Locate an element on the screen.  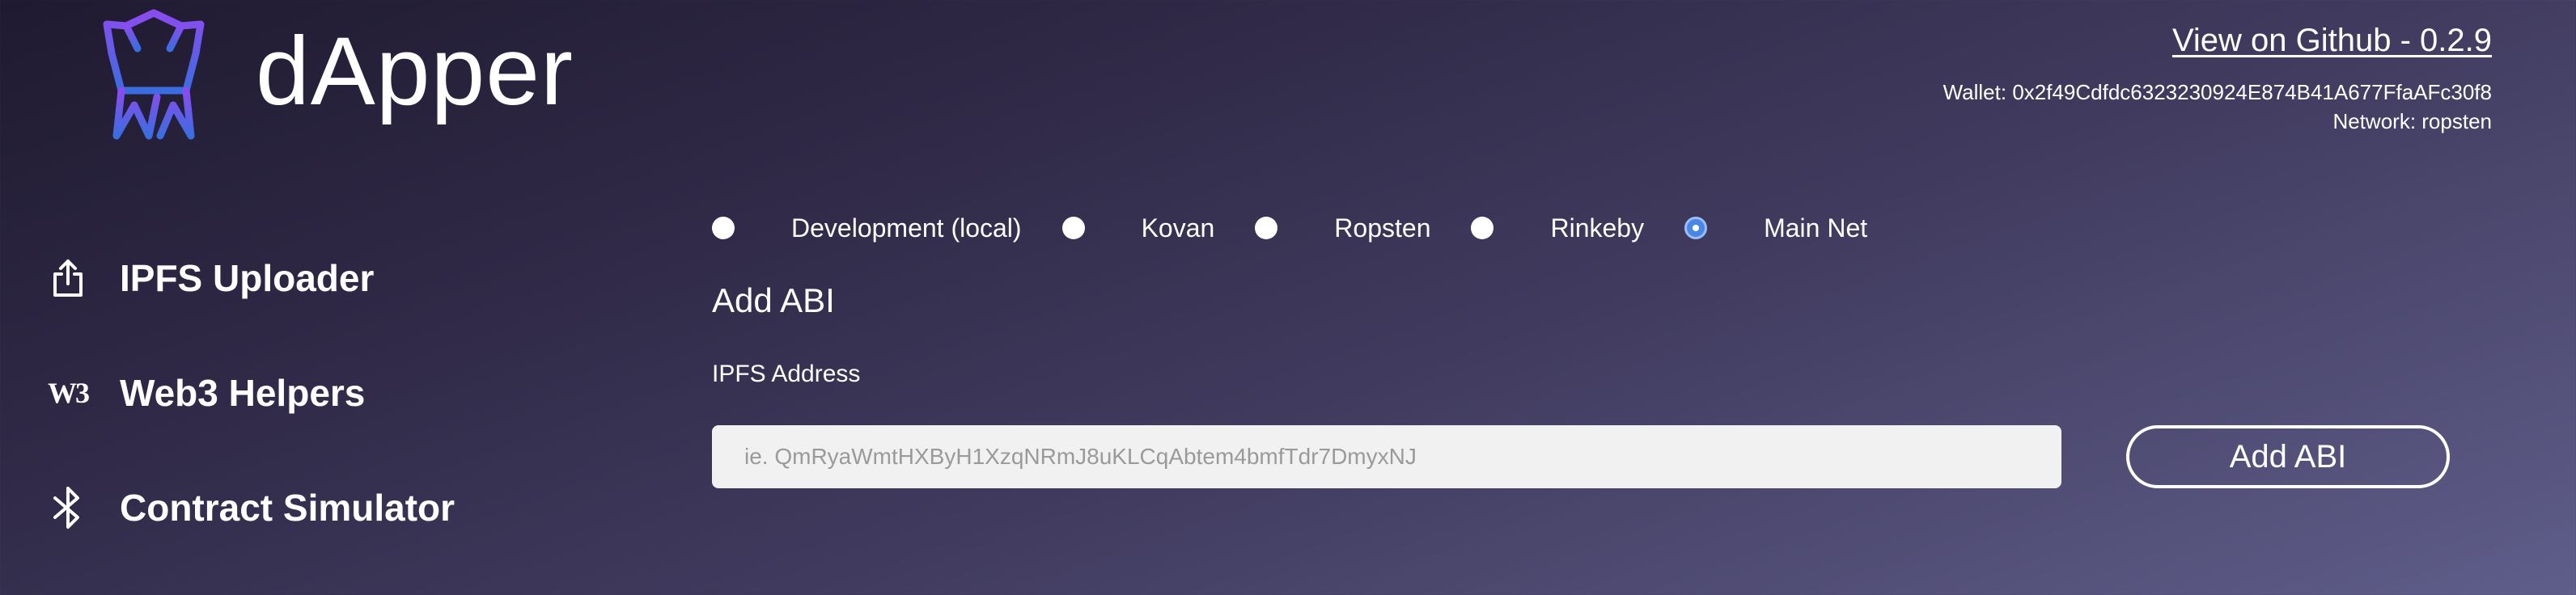
sidebar-item-contract-simulator: Contract Simulator is located at coordinates (250, 508).